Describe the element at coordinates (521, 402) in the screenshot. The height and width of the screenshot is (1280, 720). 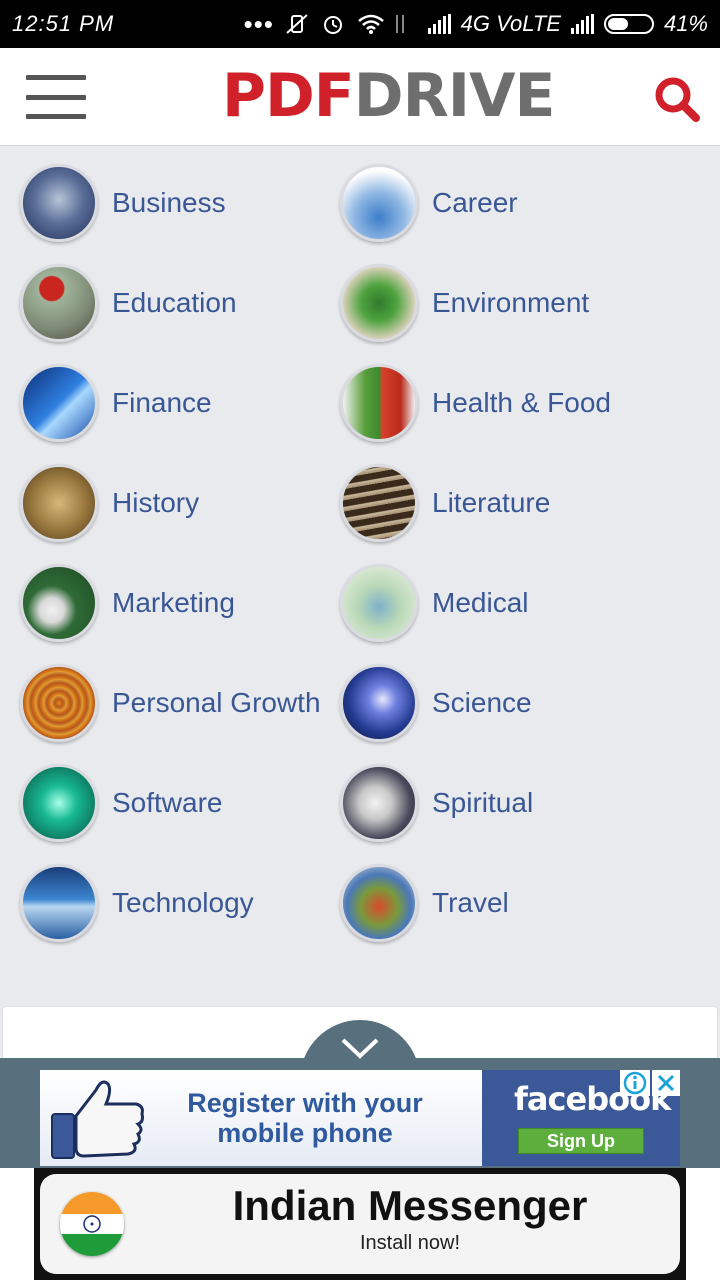
I see `category-label: Health & Food` at that location.